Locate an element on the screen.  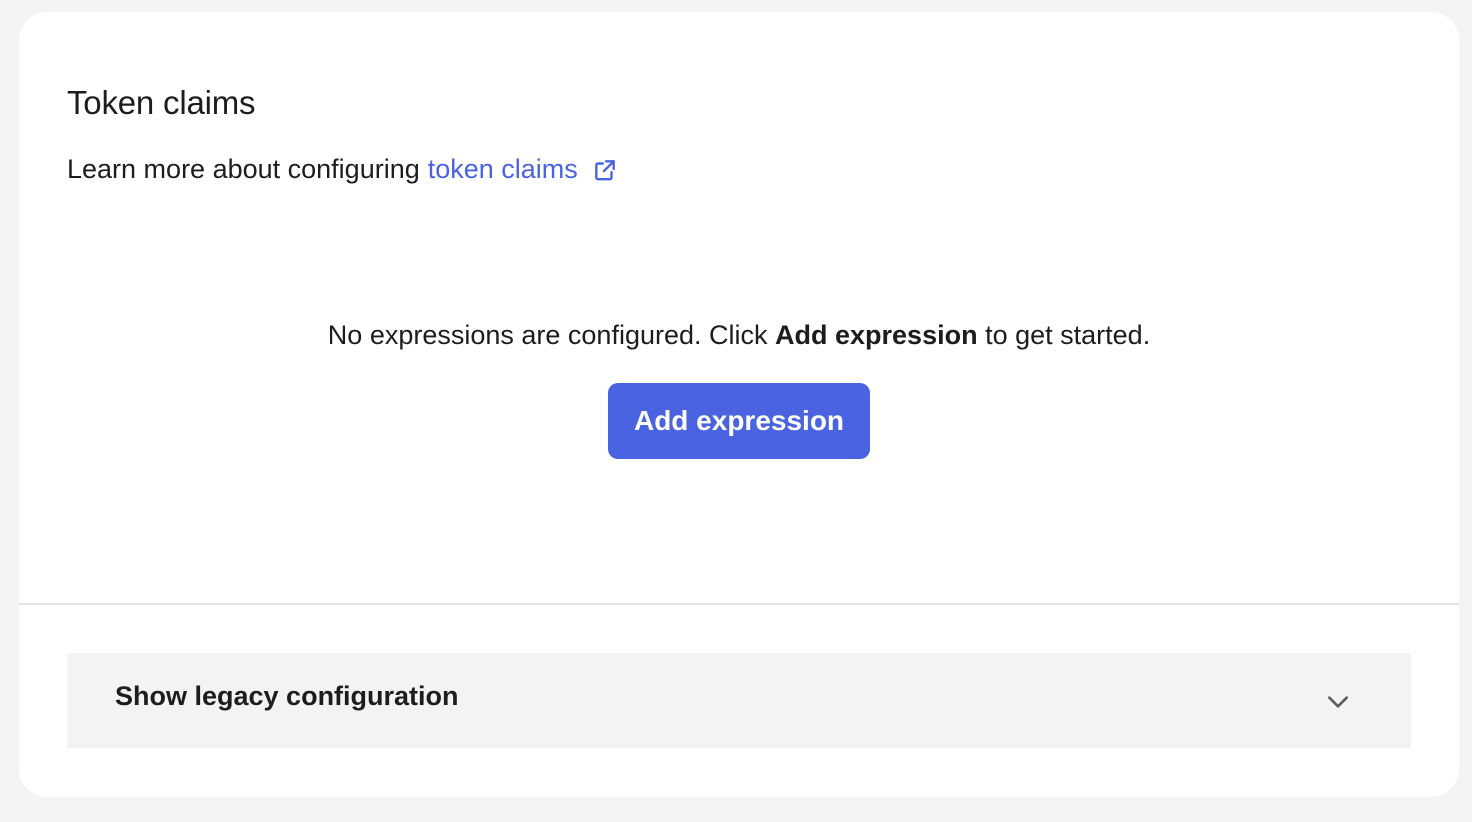
token-claims-link: token claims is located at coordinates (523, 169).